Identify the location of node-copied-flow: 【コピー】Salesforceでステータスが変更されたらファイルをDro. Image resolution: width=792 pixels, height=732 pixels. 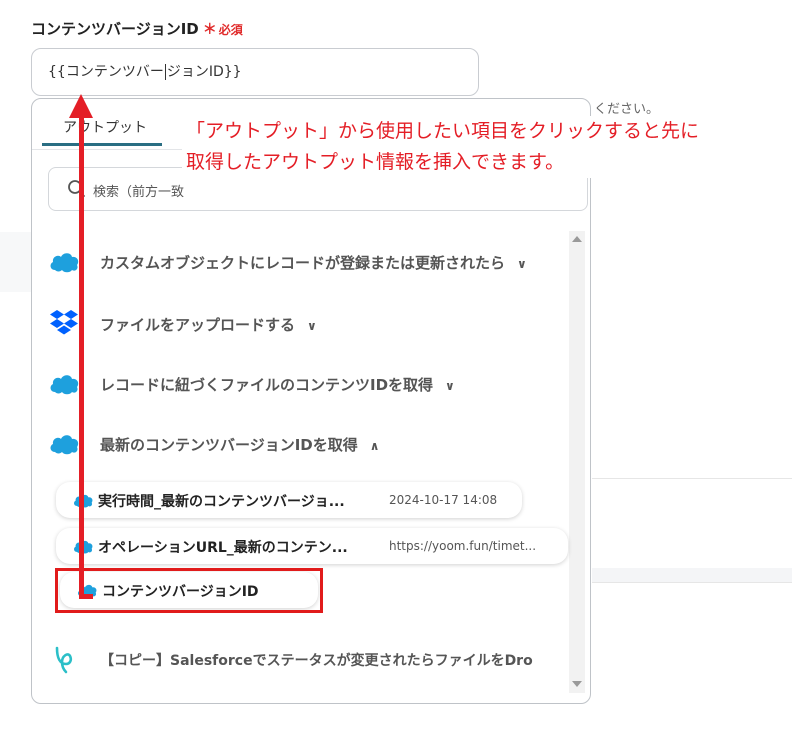
(302, 660).